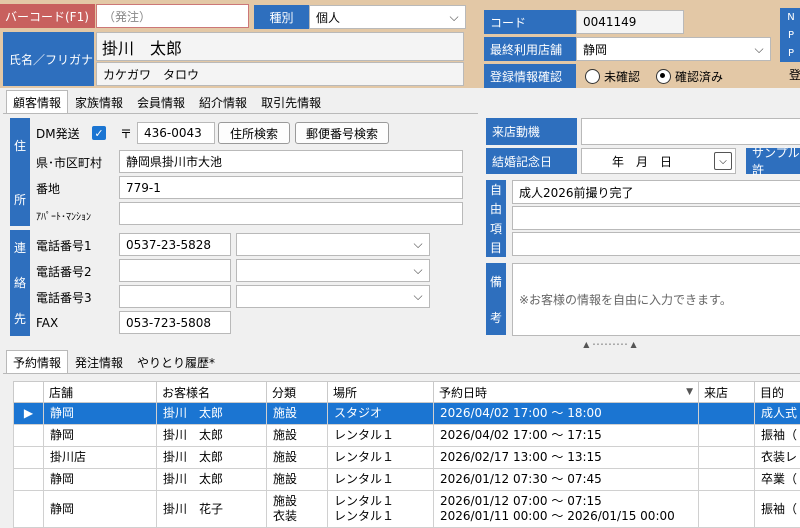 The width and height of the screenshot is (800, 528). What do you see at coordinates (566, 436) in the screenshot?
I see `cell-datetime: 2026/04/02 17:00 ～ 17:15` at bounding box center [566, 436].